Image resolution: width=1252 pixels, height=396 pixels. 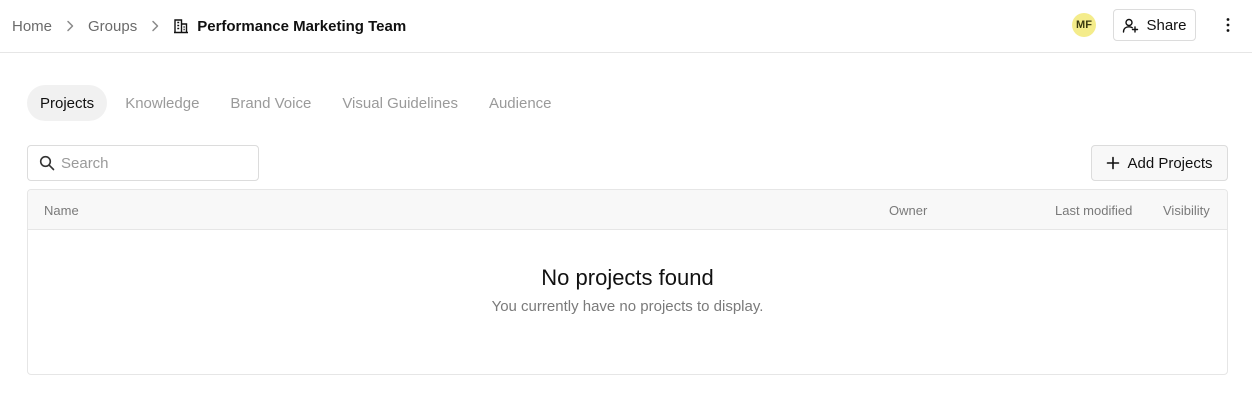 I want to click on add-projects-label: Add Projects, so click(x=1170, y=163).